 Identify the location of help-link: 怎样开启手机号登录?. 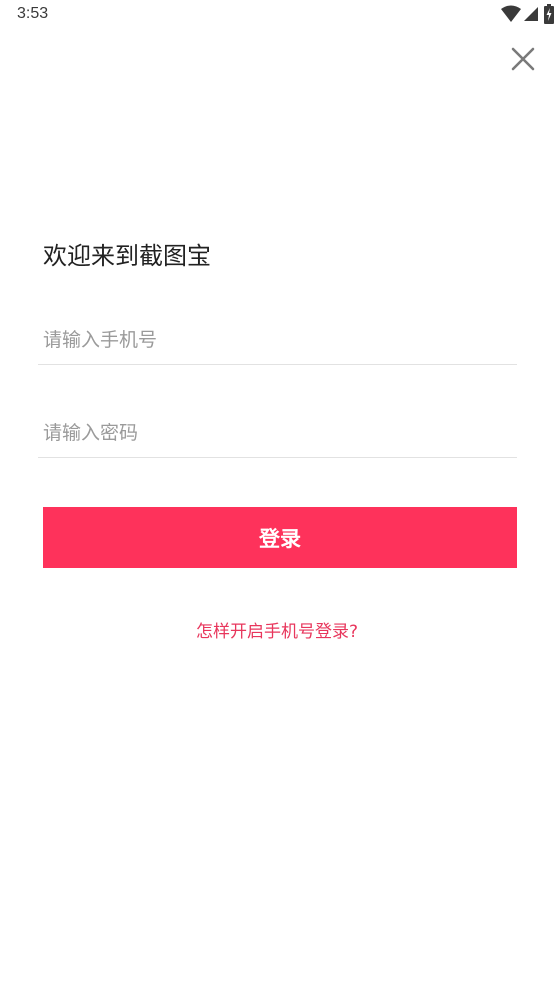
(277, 629).